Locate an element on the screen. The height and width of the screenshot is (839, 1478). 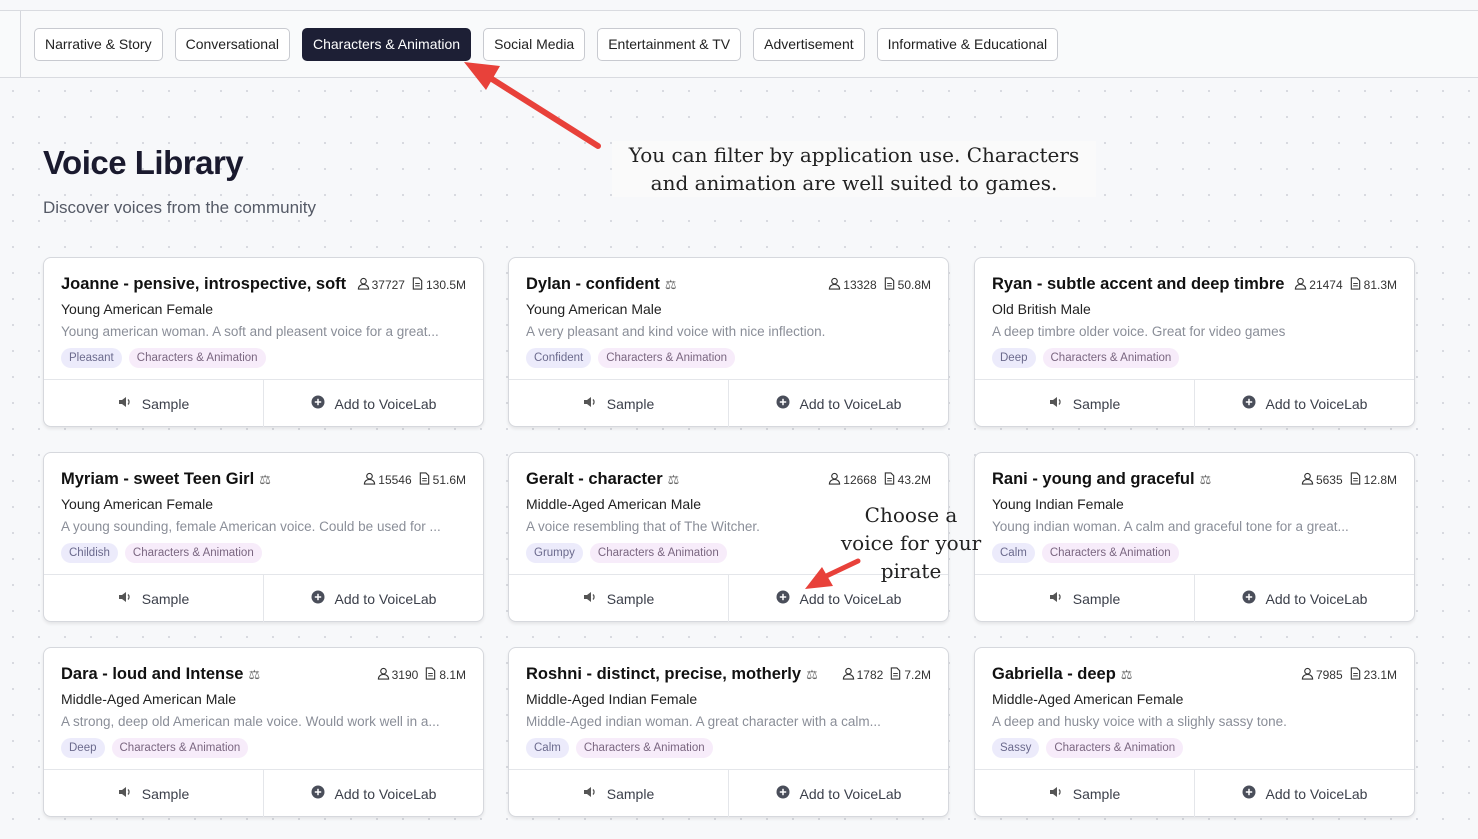
filter-informative-educational: Informative & Educational is located at coordinates (967, 44).